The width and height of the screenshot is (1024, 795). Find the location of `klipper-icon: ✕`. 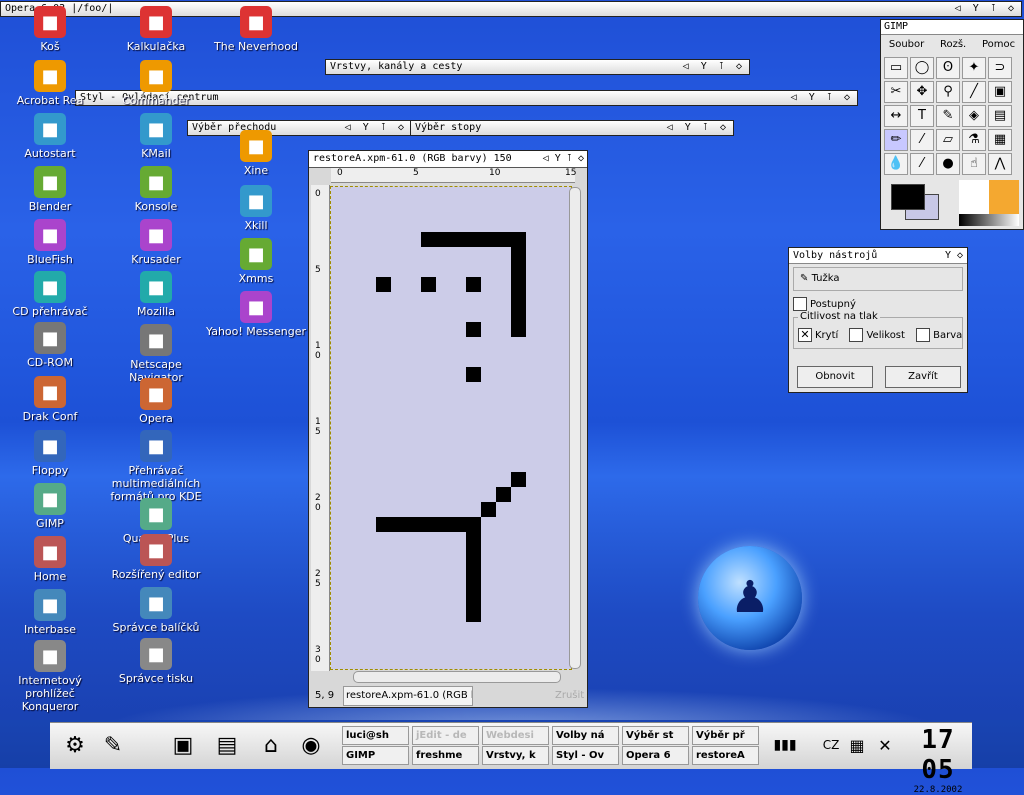

klipper-icon: ✕ is located at coordinates (885, 745).